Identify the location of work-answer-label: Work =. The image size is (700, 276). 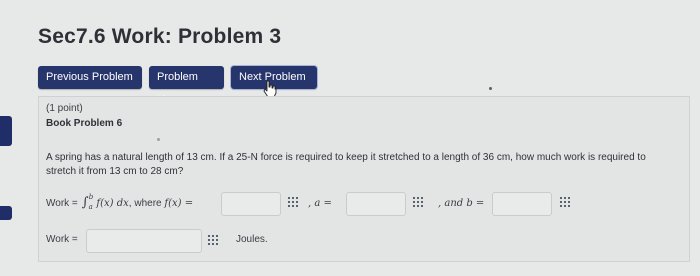
(62, 239).